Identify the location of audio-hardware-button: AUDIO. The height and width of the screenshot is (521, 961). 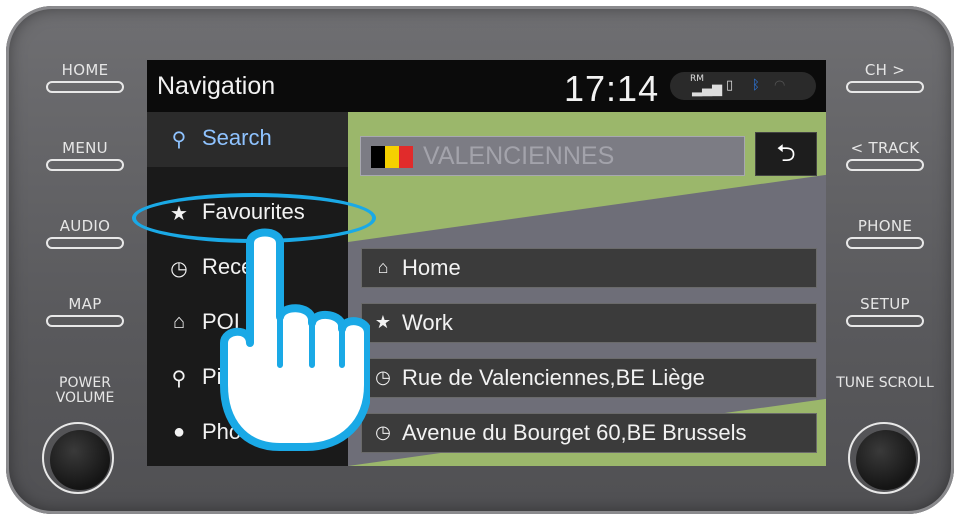
(85, 233).